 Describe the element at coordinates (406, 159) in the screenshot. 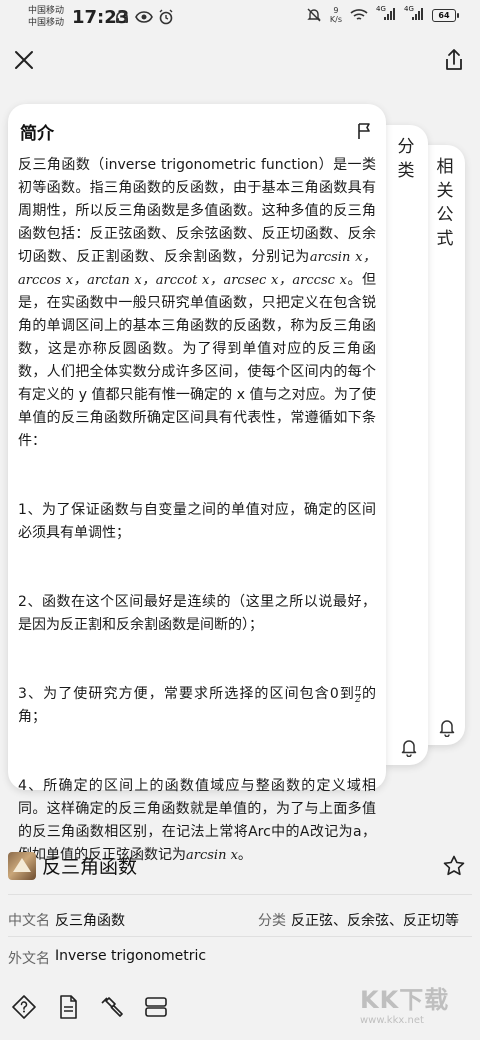

I see `card-classification-title: 分类` at that location.